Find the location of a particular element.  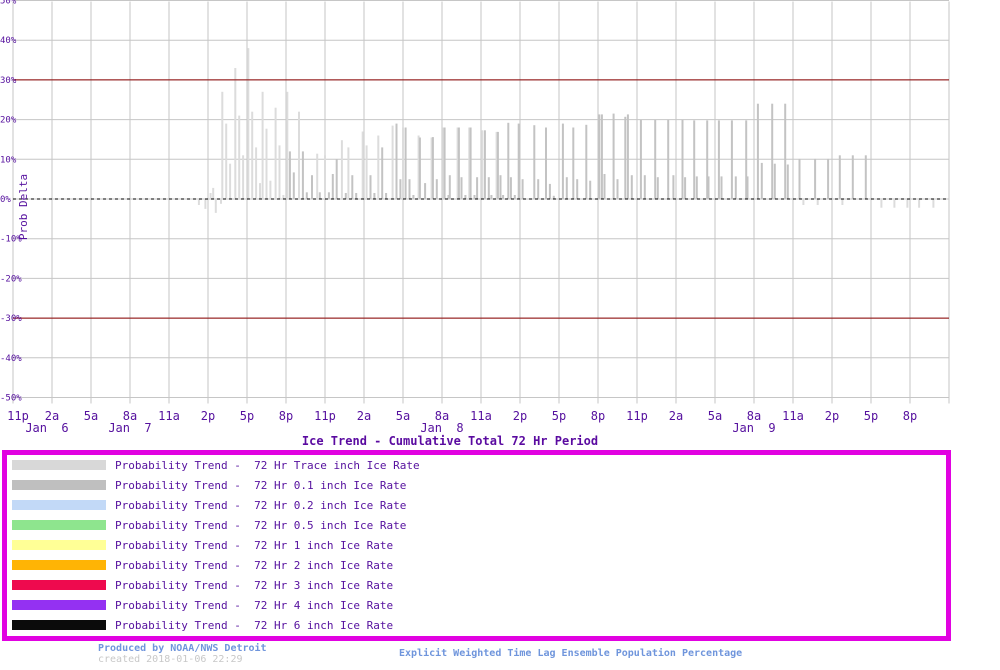

svg-text: 20% is located at coordinates (8, 121).